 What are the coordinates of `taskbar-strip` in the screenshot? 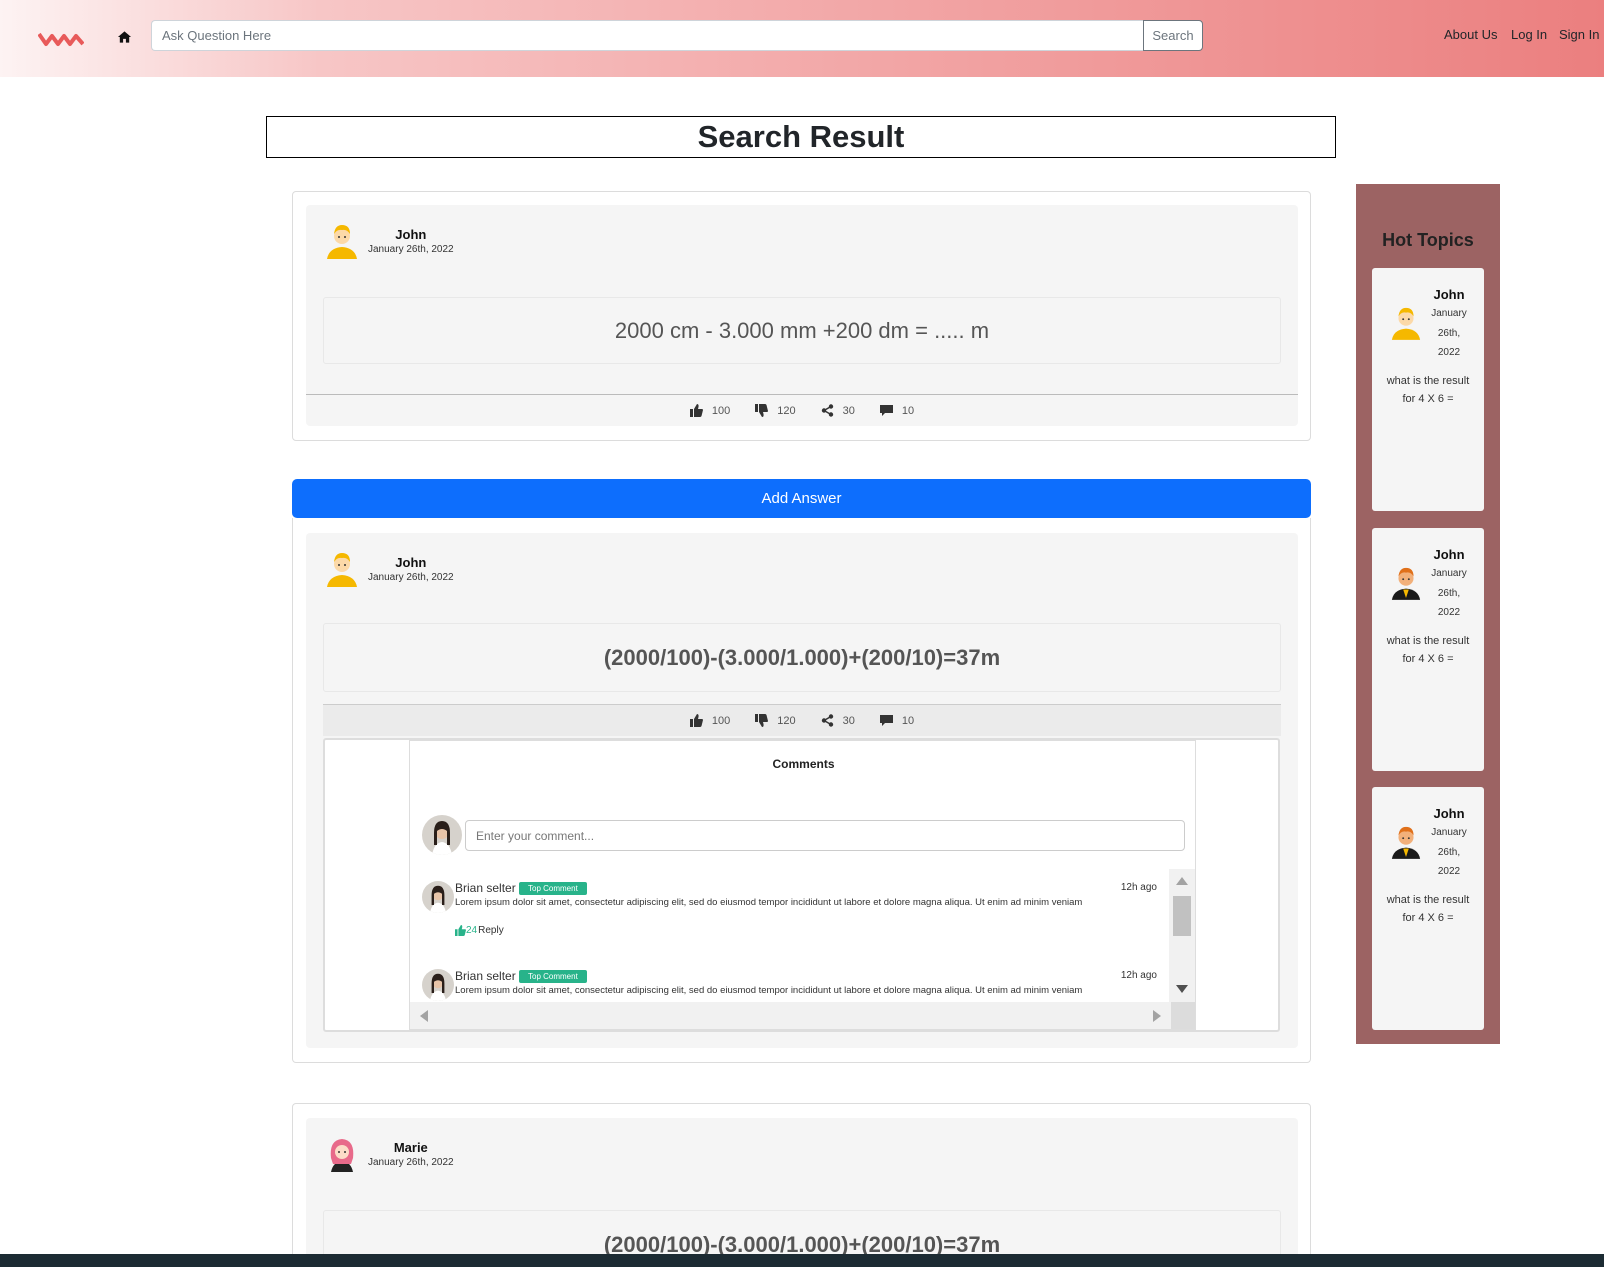 It's located at (802, 1260).